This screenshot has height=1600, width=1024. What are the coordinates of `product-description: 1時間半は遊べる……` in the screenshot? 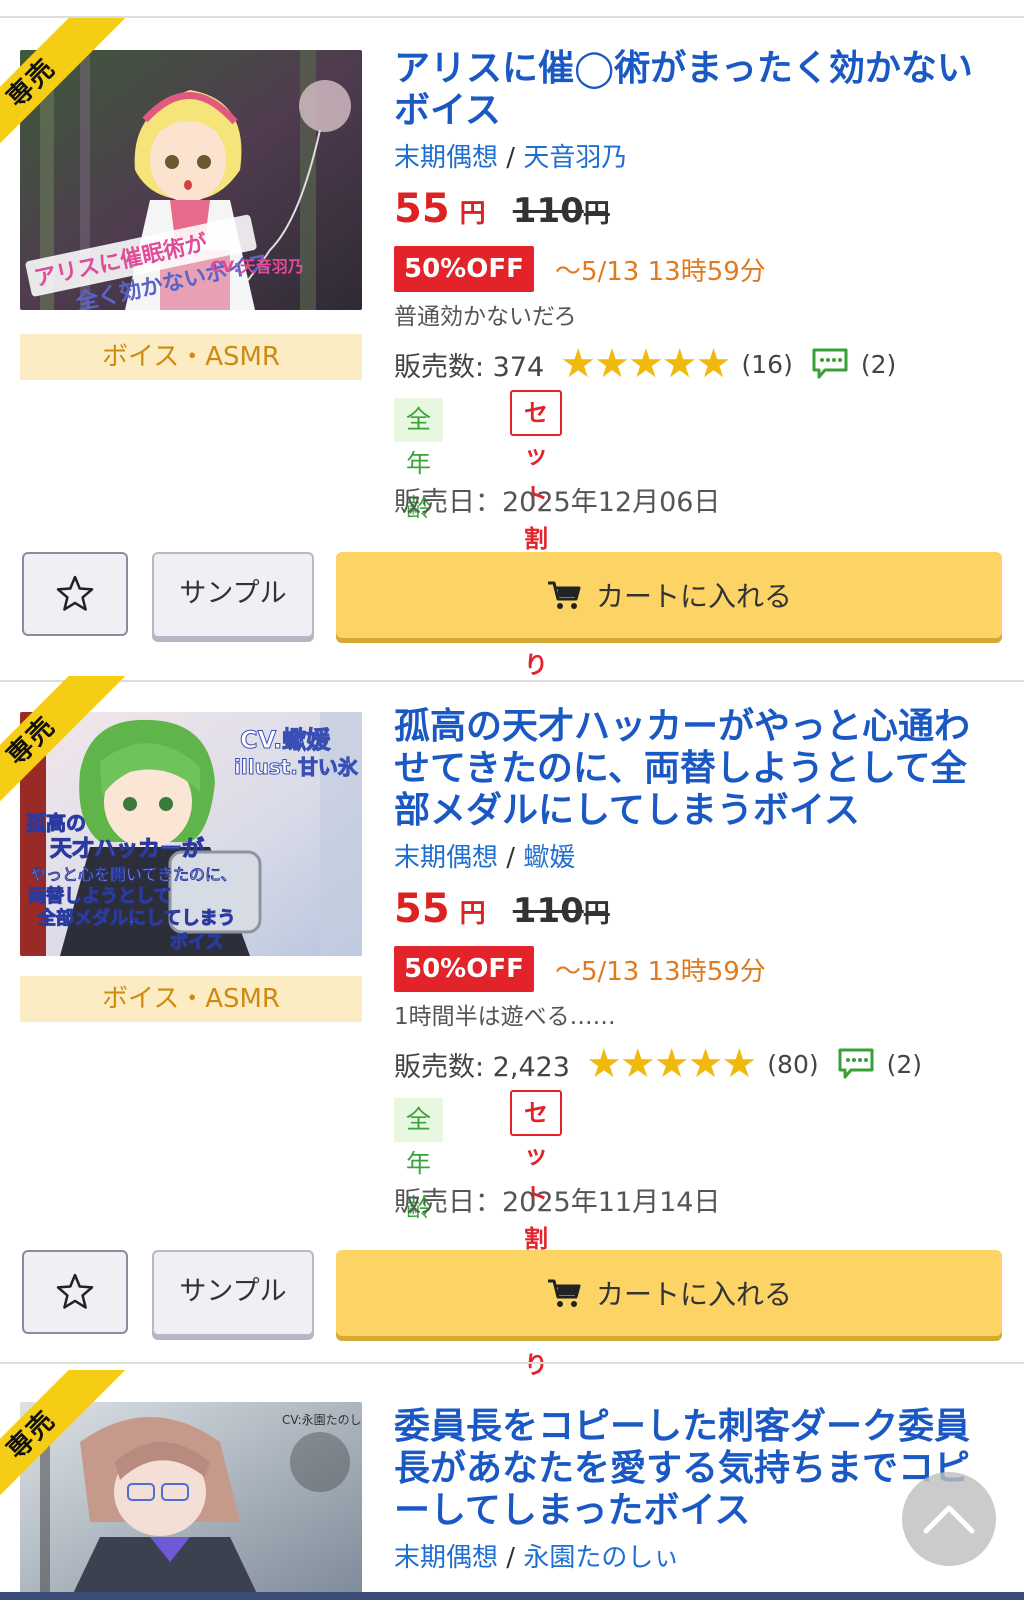 It's located at (505, 1017).